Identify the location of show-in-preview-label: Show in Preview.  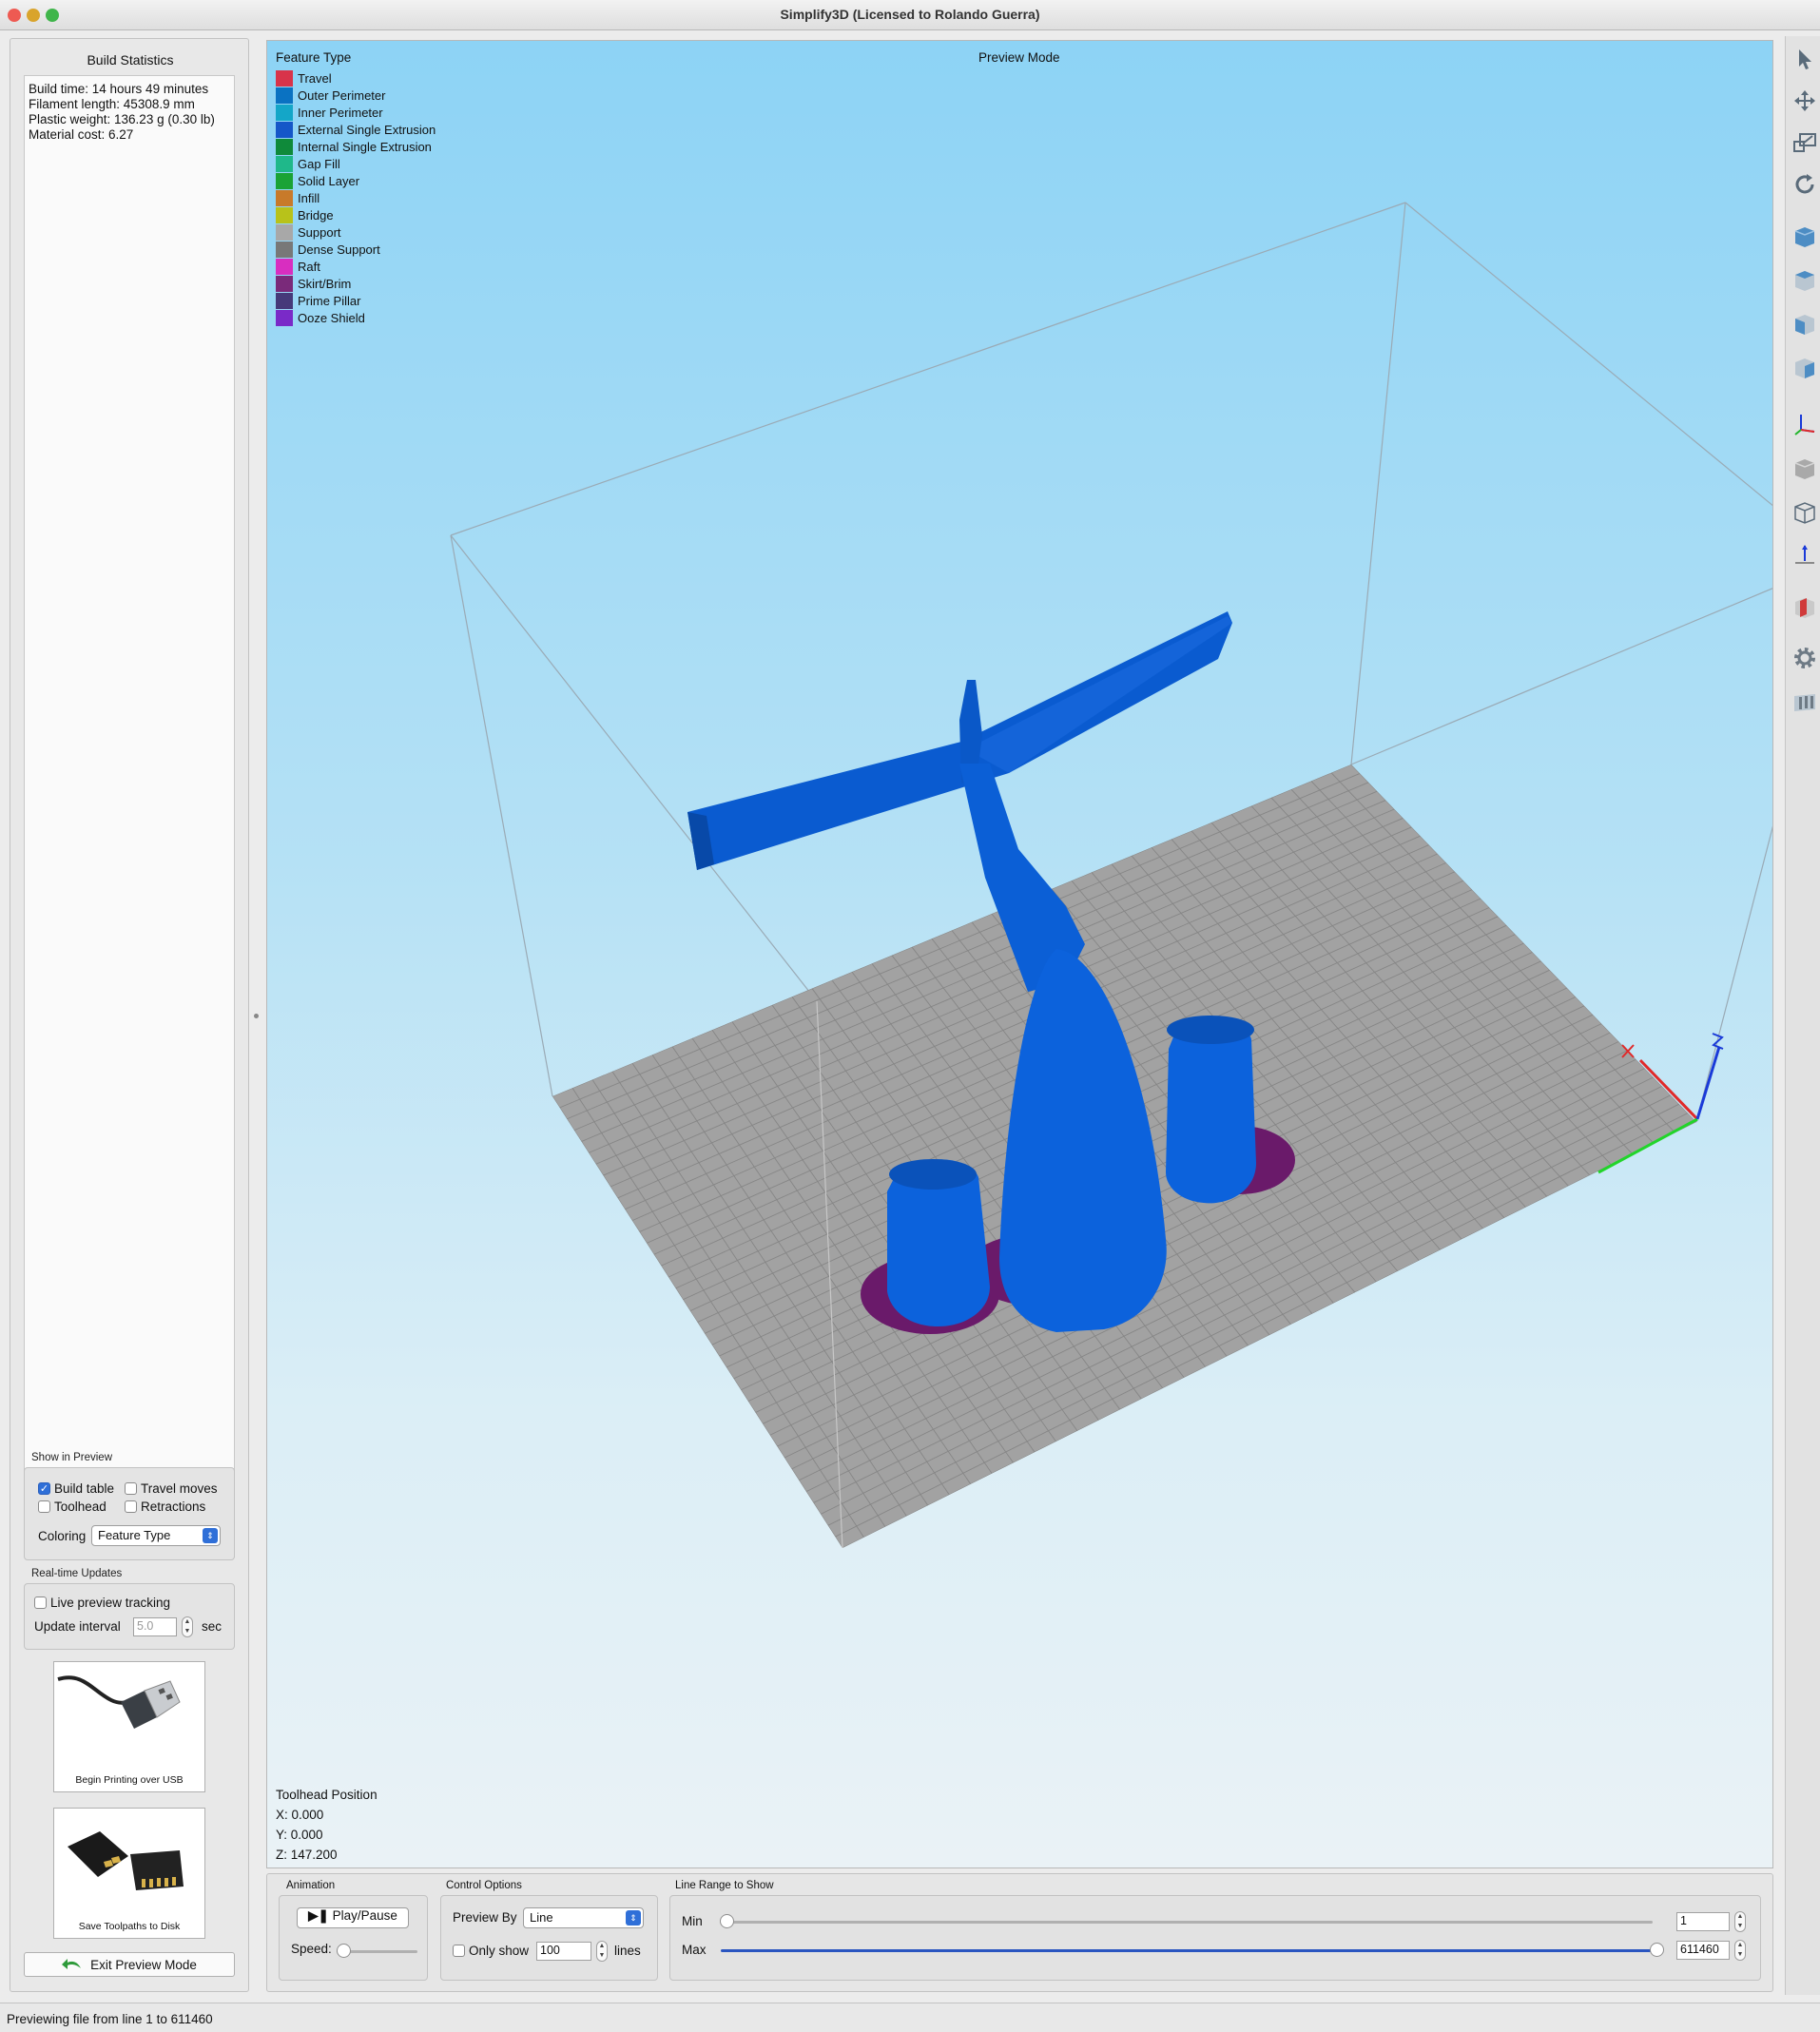
(72, 1457).